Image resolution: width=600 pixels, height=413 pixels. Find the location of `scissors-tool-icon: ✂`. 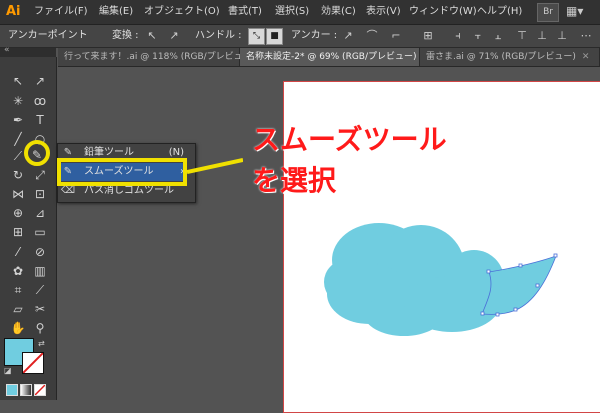

scissors-tool-icon: ✂ is located at coordinates (40, 309).